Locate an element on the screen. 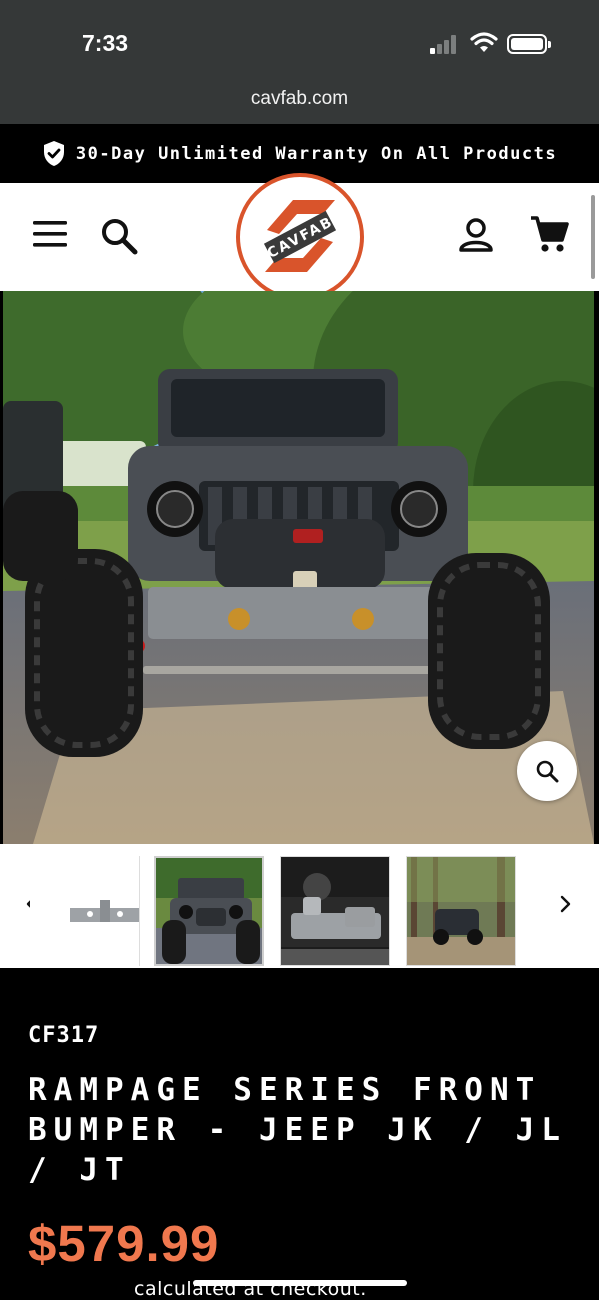 The height and width of the screenshot is (1300, 599). chevron-right-icon is located at coordinates (565, 904).